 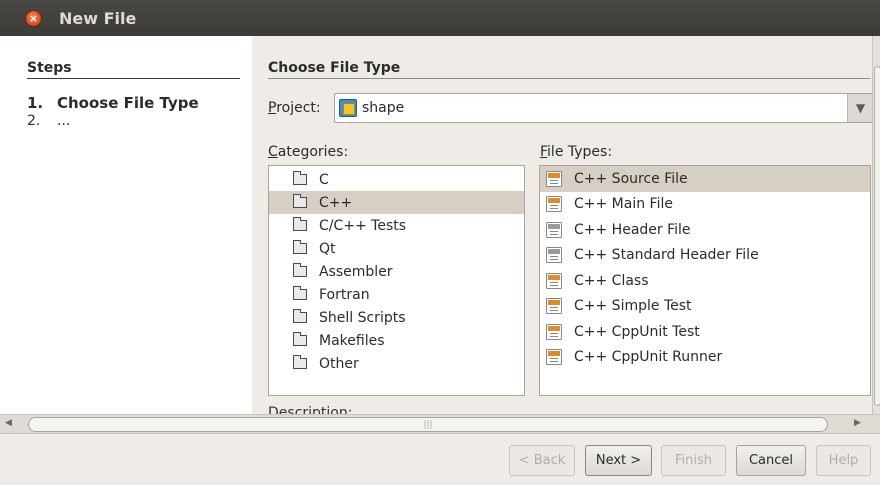 I want to click on content-heading: Choose File Type, so click(x=569, y=69).